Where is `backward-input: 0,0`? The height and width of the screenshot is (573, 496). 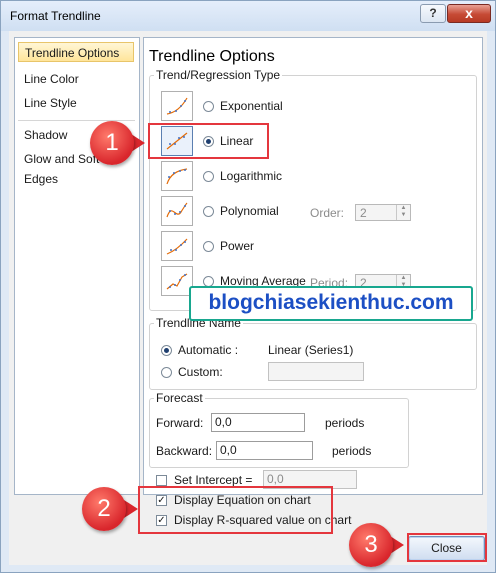 backward-input: 0,0 is located at coordinates (264, 450).